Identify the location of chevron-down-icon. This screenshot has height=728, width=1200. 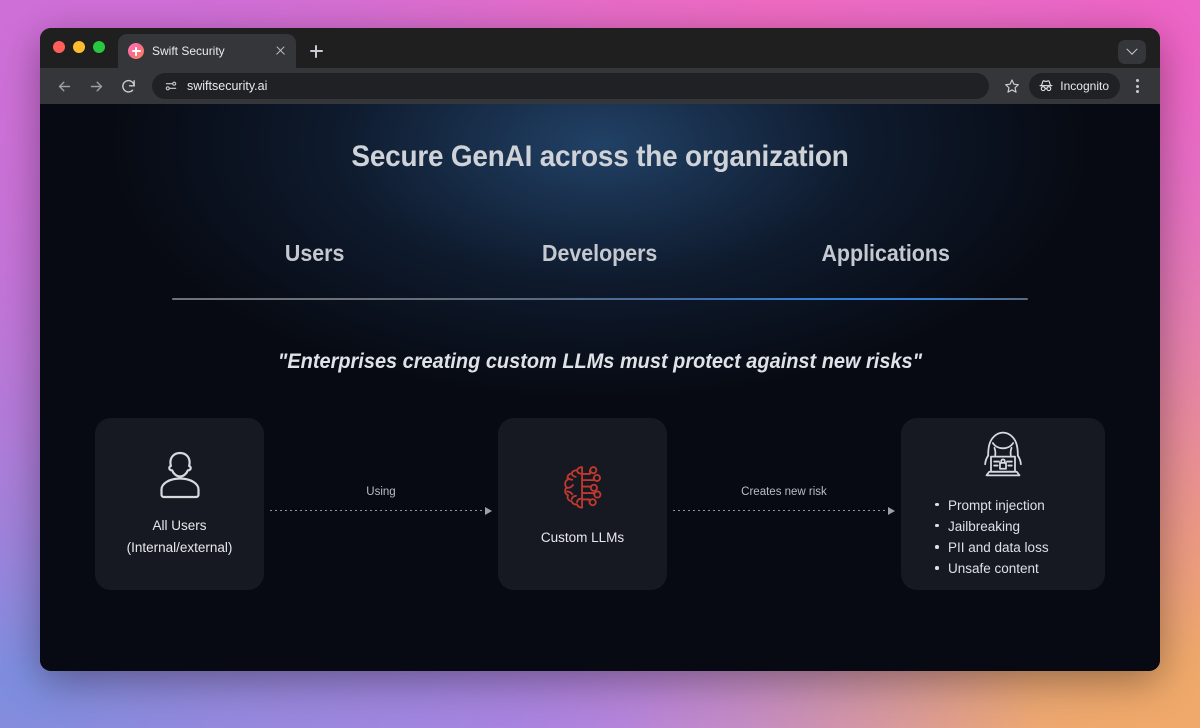
(1132, 49).